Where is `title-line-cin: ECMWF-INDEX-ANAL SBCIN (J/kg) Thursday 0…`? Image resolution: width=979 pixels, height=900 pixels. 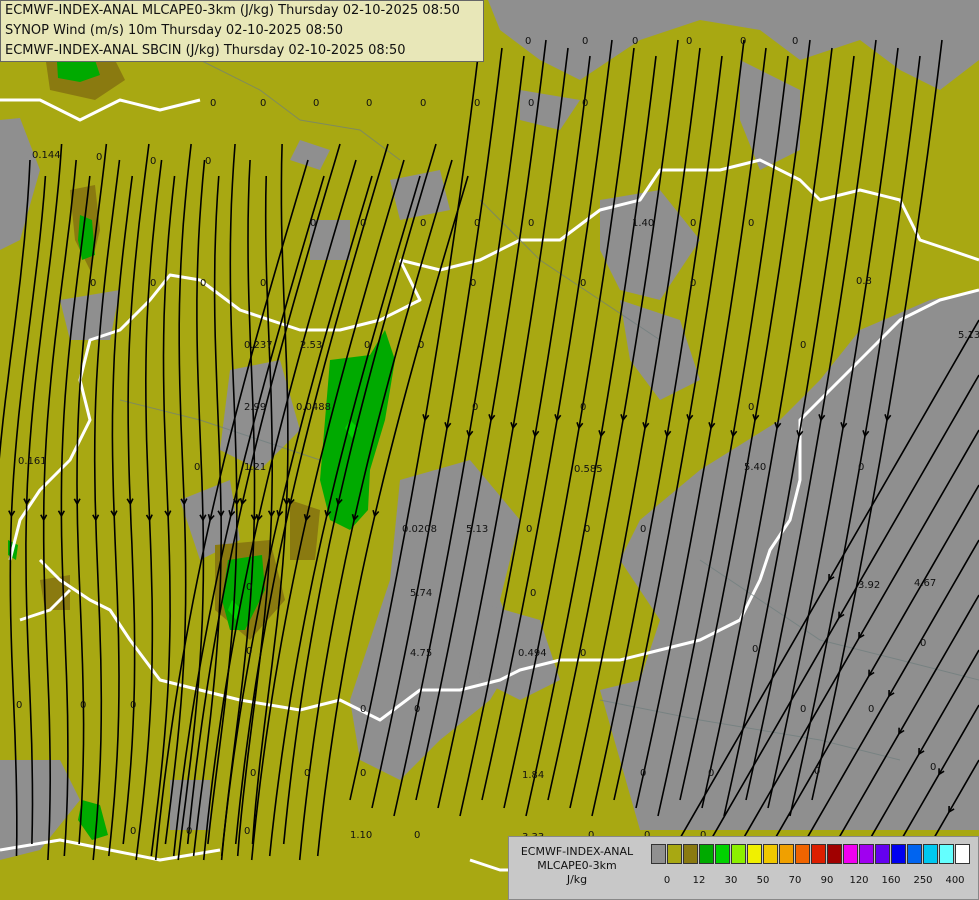
title-line-cin: ECMWF-INDEX-ANAL SBCIN (J/kg) Thursday 0… is located at coordinates (205, 50).